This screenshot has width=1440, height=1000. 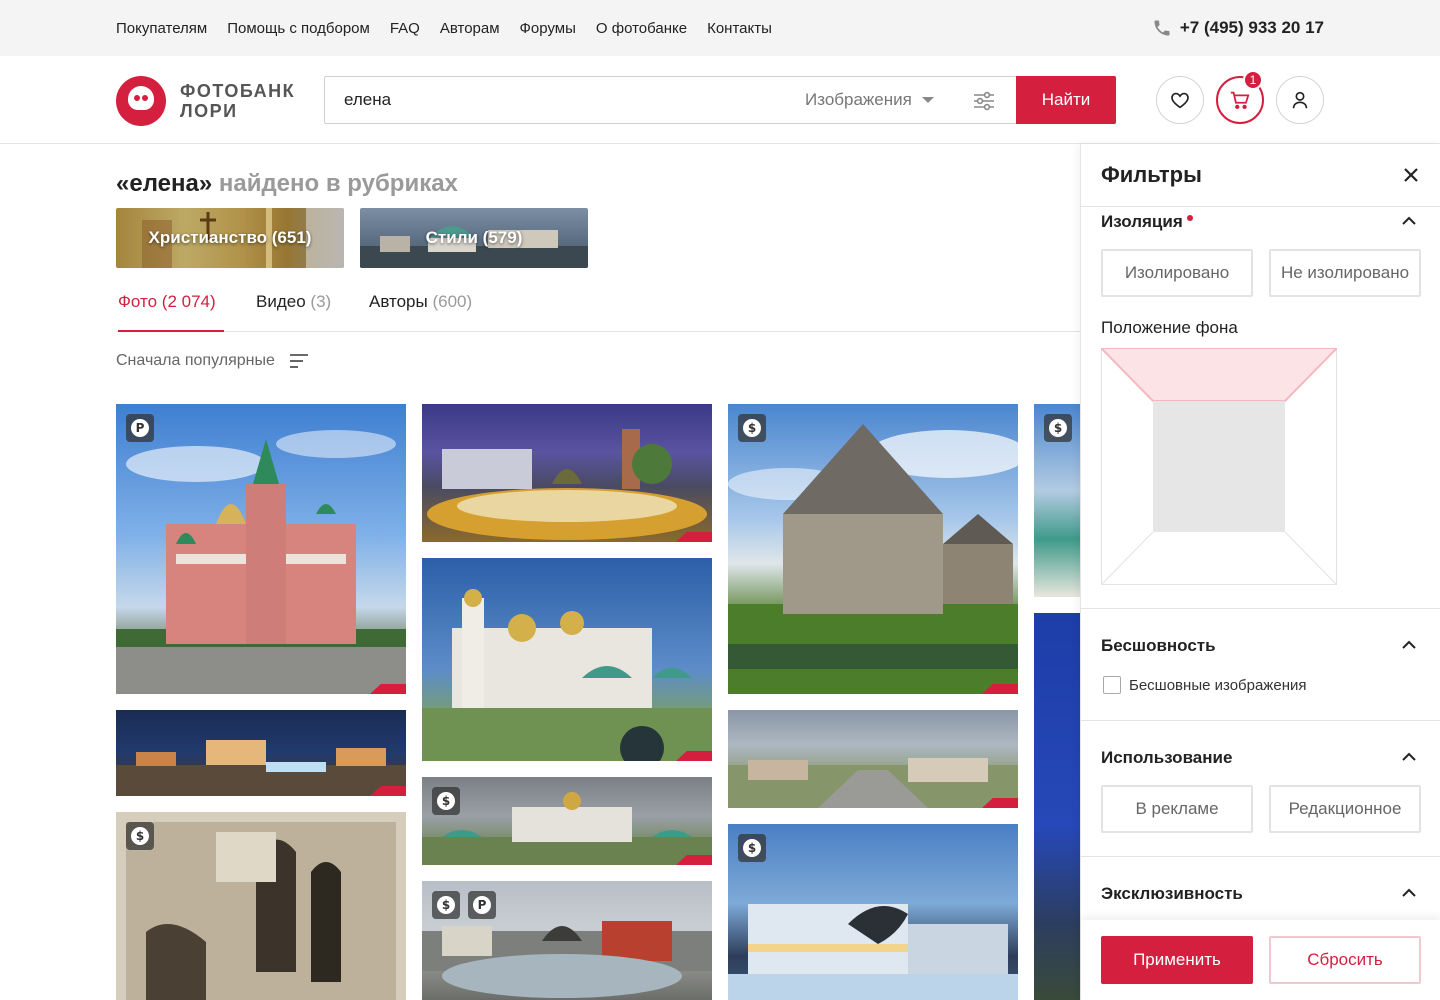 I want to click on apply-button: Применить, so click(x=1177, y=960).